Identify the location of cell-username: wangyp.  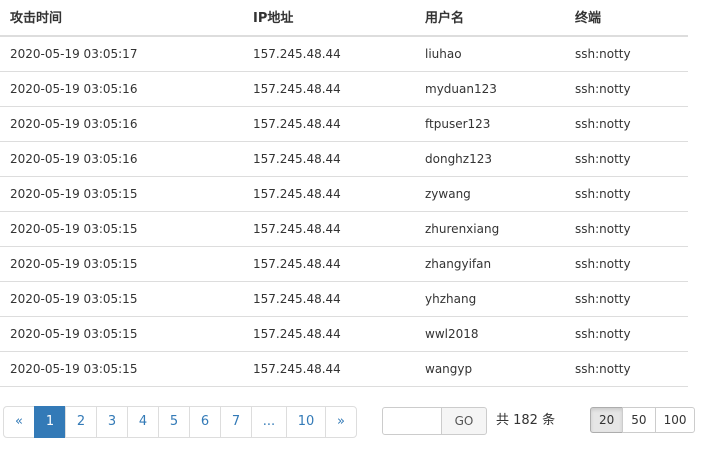
(449, 369).